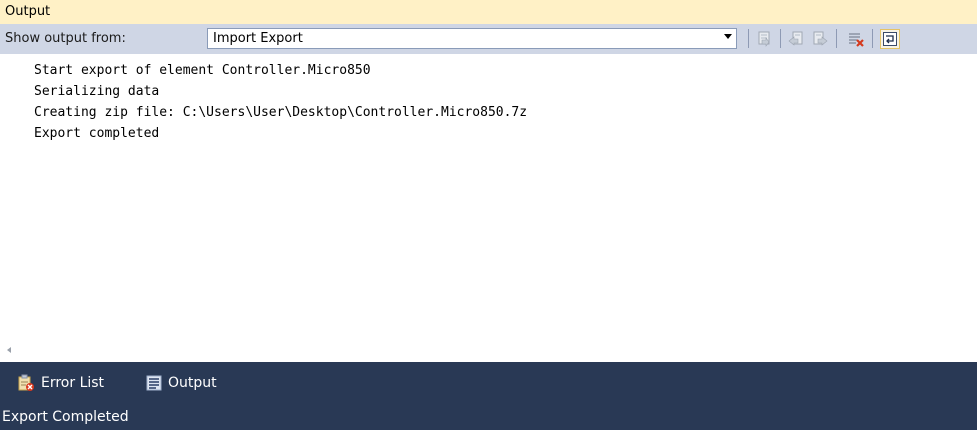 The image size is (977, 430). Describe the element at coordinates (65, 38) in the screenshot. I see `show-output-from-label: Show output from:` at that location.